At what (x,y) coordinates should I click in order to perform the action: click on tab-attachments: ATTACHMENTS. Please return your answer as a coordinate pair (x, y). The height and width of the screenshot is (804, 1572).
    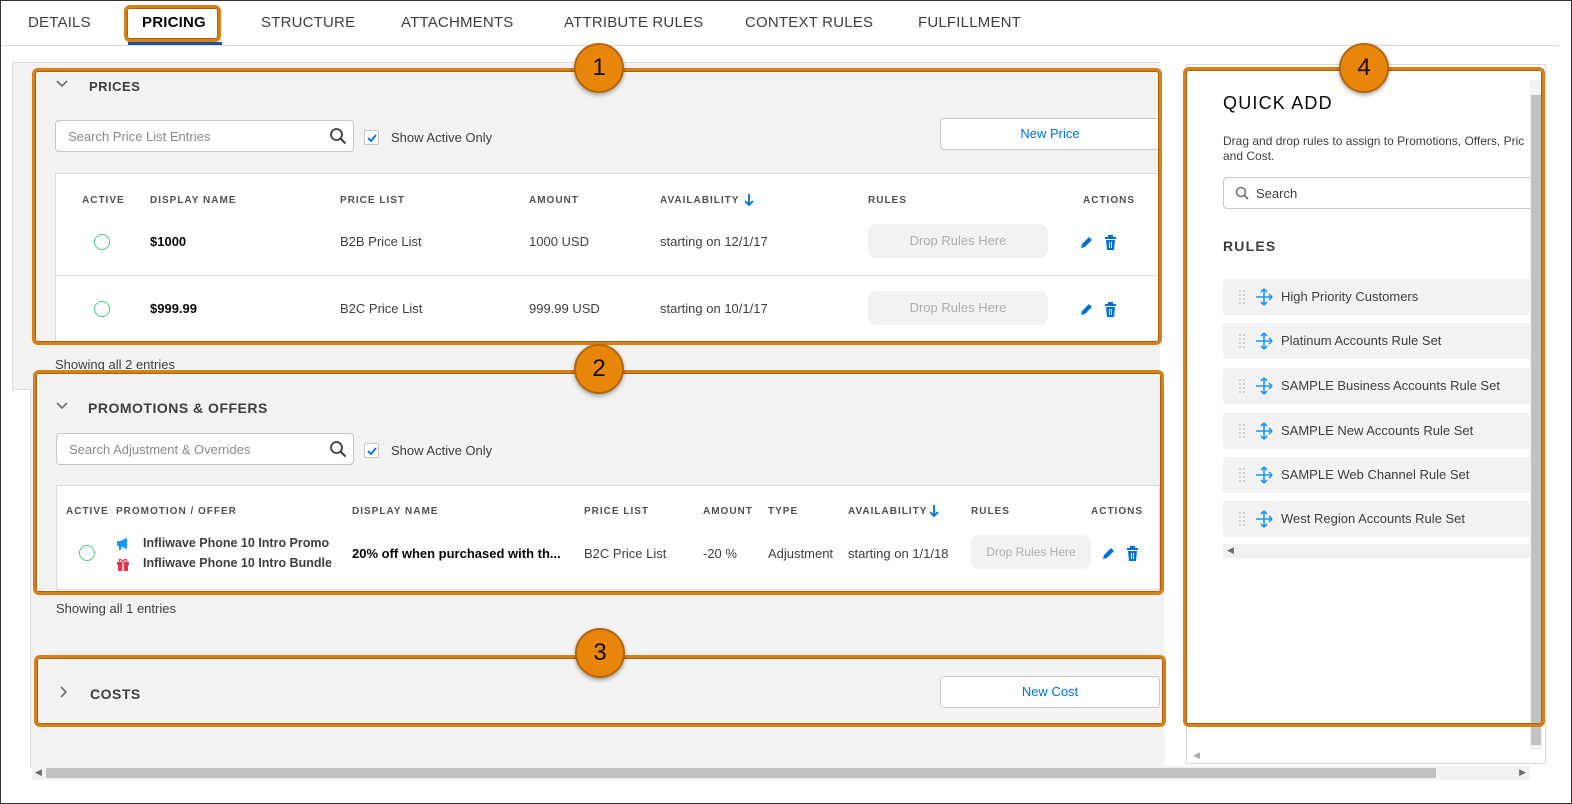
    Looking at the image, I should click on (457, 22).